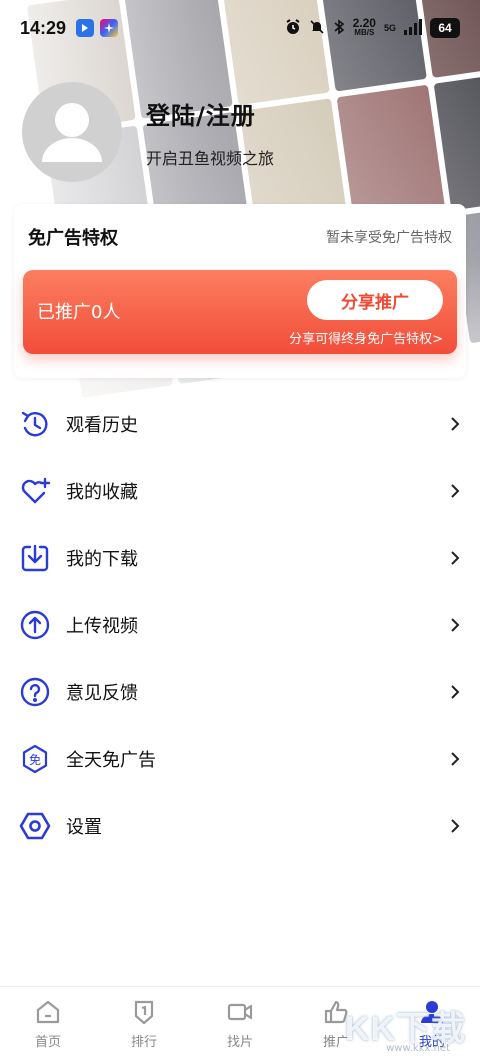 The width and height of the screenshot is (480, 1056). I want to click on default-user-icon, so click(72, 132).